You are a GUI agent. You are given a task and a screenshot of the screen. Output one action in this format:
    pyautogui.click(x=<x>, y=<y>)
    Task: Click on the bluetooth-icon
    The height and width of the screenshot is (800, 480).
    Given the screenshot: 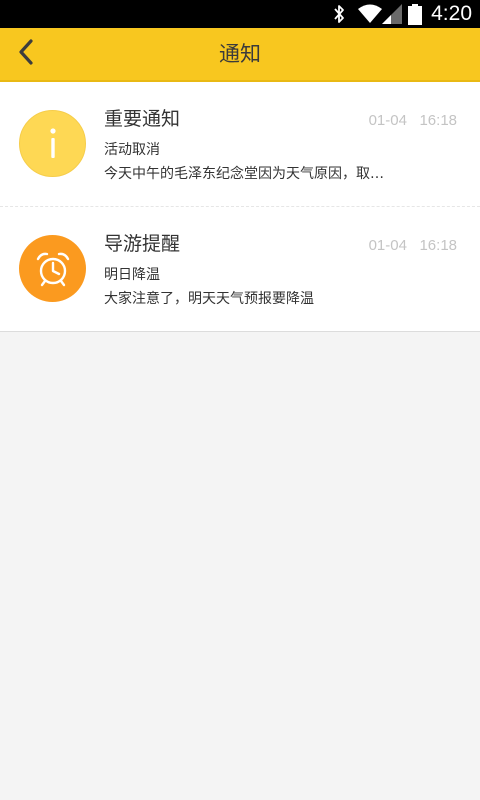 What is the action you would take?
    pyautogui.click(x=339, y=16)
    